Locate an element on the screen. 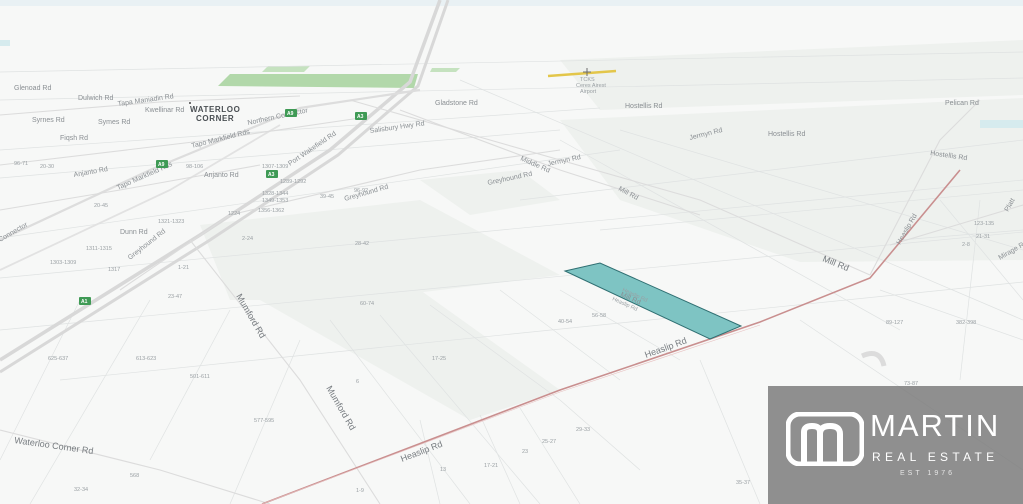  town-label-2: CORNER is located at coordinates (215, 118).